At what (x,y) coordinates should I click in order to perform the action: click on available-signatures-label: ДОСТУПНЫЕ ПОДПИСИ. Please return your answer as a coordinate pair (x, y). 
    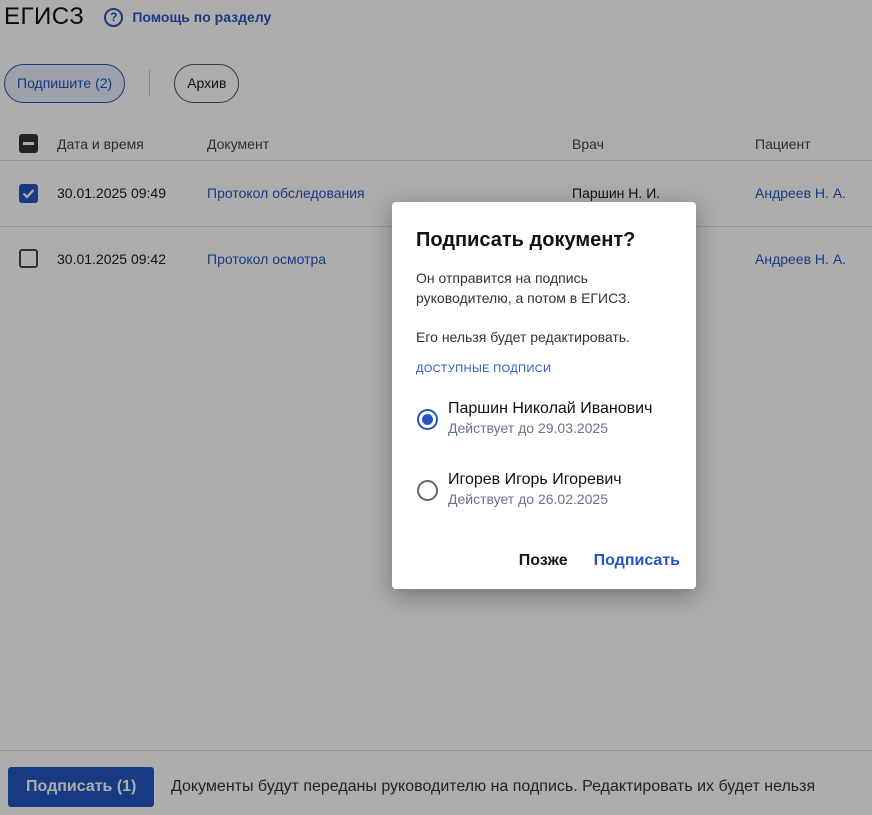
    Looking at the image, I should click on (484, 369).